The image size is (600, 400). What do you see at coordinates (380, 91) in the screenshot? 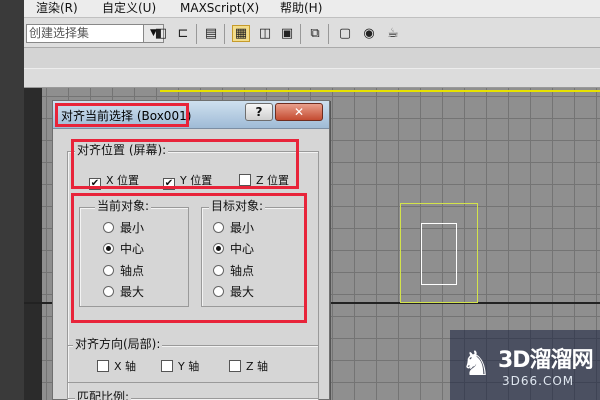
I see `active-viewport-border` at bounding box center [380, 91].